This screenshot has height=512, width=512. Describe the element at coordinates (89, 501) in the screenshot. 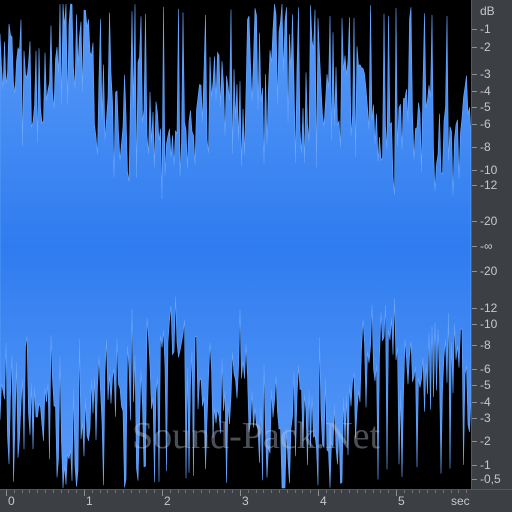

I see `time-tick-label: 1` at that location.